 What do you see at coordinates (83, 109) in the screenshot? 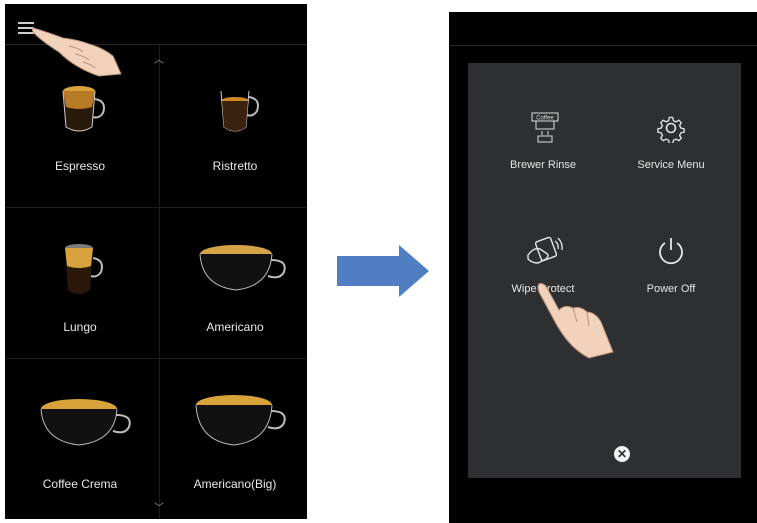
I see `espresso-cup-icon` at bounding box center [83, 109].